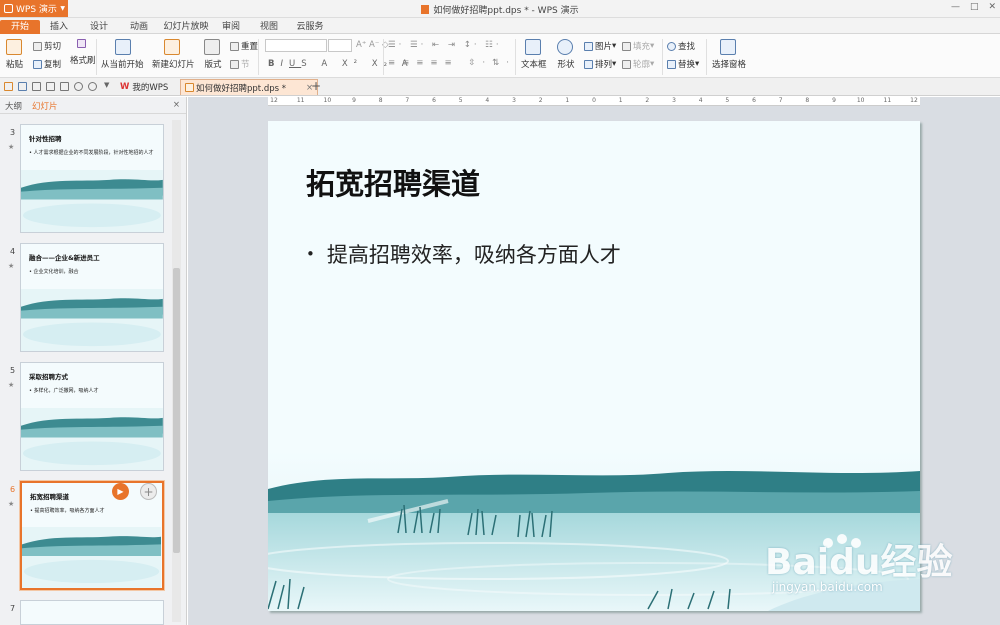 This screenshot has width=1000, height=625. I want to click on cut-button: 剪切, so click(47, 46).